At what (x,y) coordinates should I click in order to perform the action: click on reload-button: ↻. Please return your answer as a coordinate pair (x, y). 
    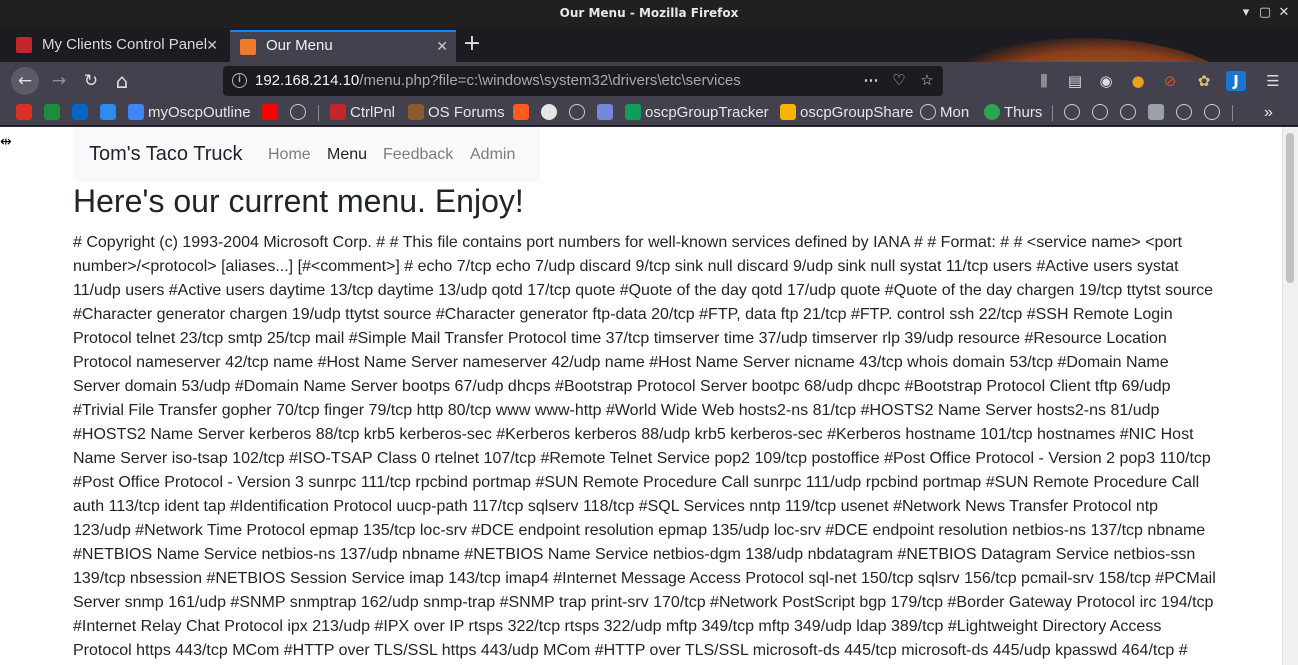
    Looking at the image, I should click on (91, 81).